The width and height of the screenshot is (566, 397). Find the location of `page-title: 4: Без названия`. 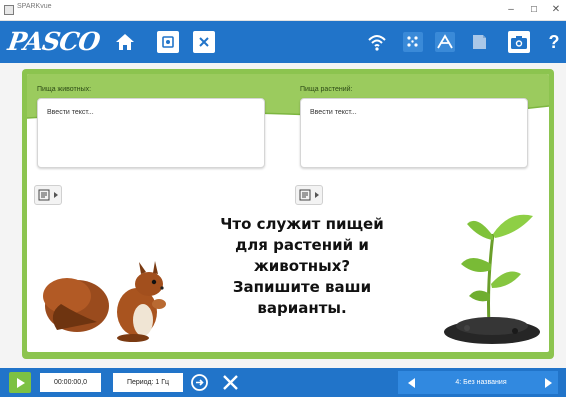

page-title: 4: Без названия is located at coordinates (481, 382).